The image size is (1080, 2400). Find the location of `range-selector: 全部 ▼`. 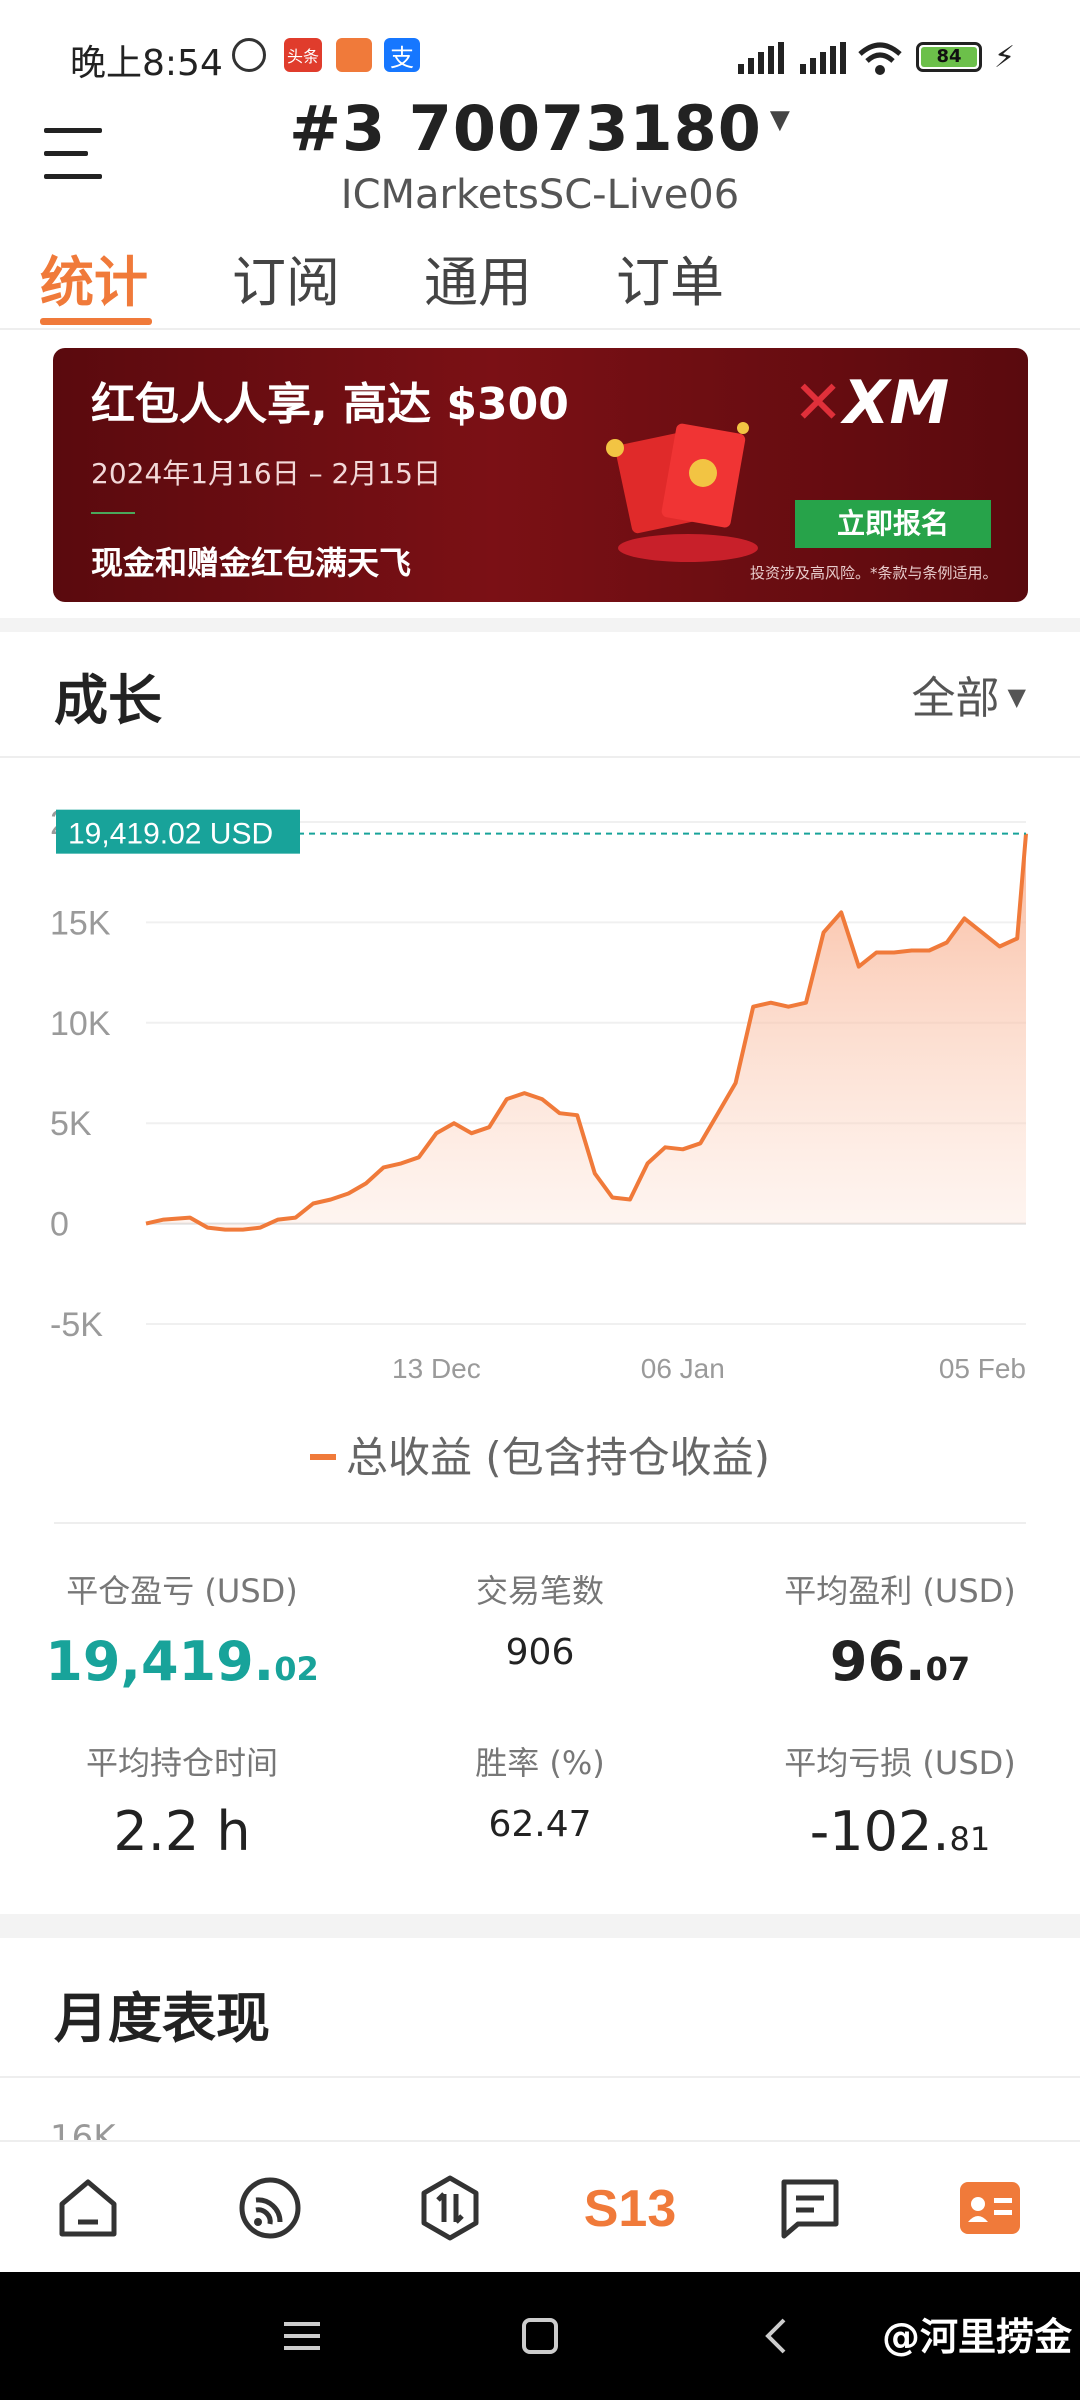

range-selector: 全部 ▼ is located at coordinates (969, 694).